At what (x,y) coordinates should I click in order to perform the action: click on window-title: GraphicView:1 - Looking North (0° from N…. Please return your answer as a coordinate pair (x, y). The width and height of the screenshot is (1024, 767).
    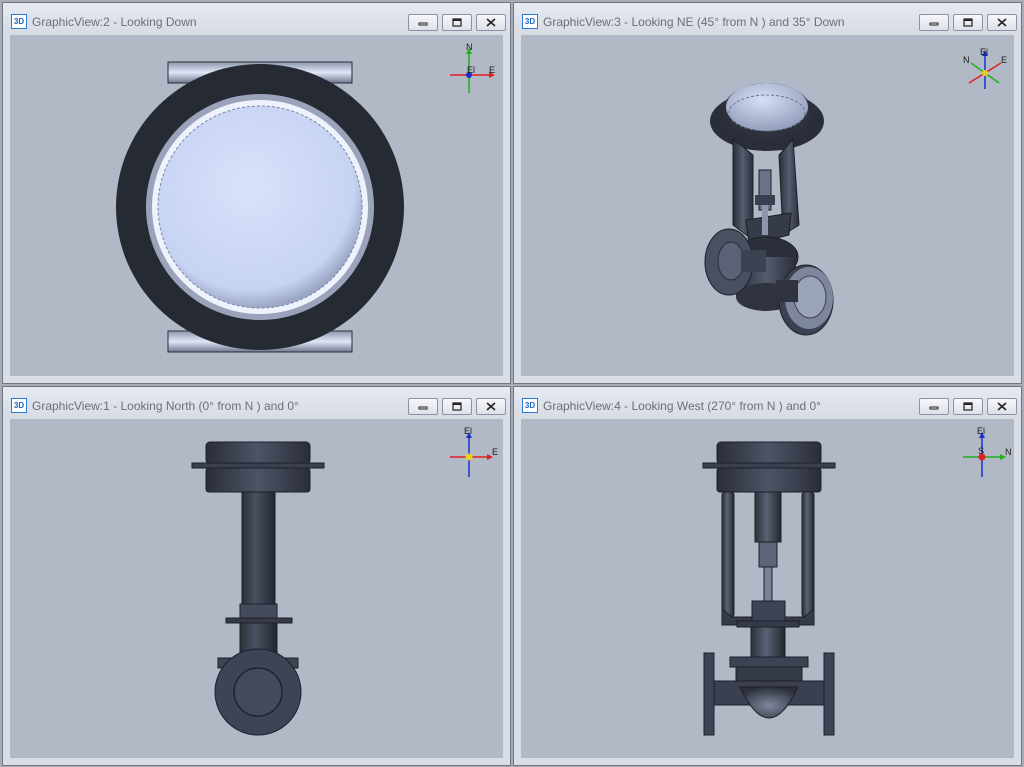
    Looking at the image, I should click on (165, 406).